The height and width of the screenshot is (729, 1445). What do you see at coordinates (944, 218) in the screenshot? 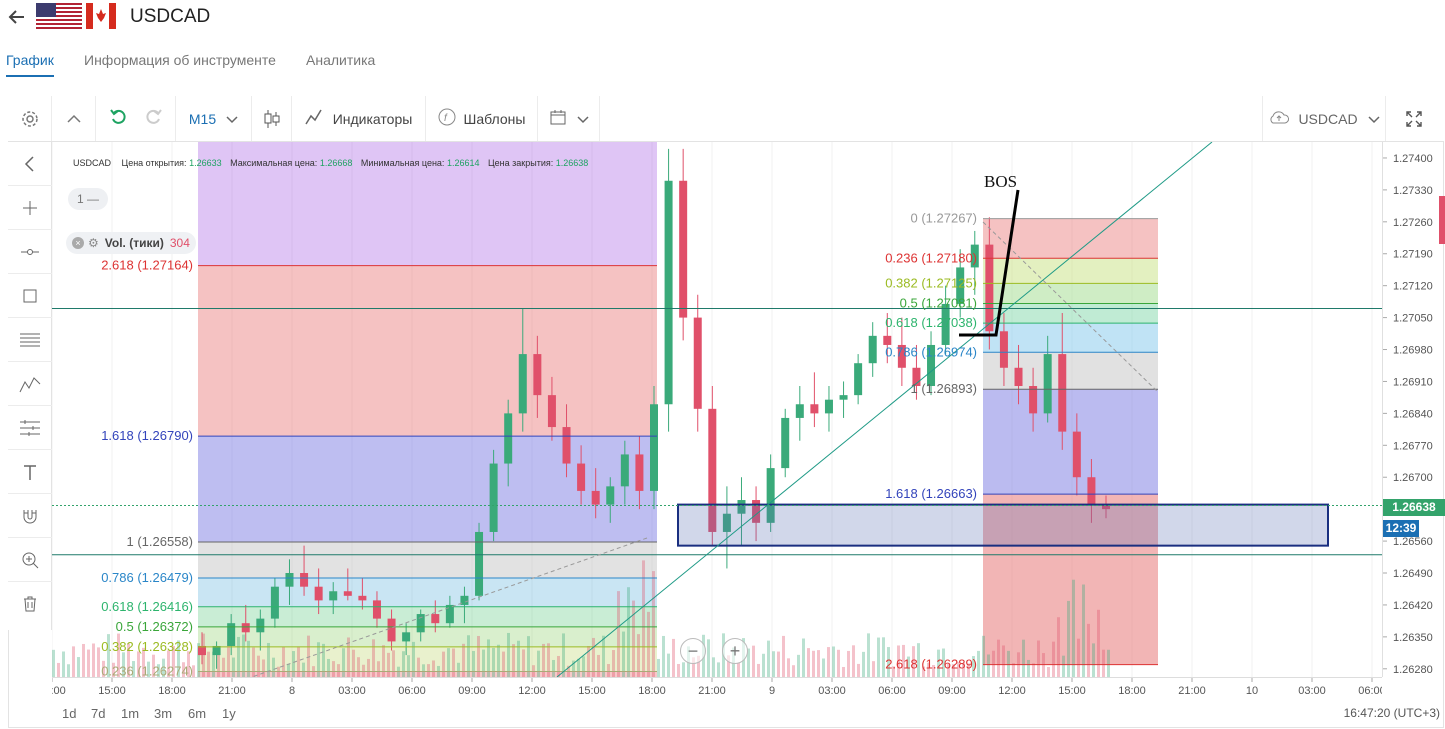
I see `fib-label-right: 0 (1.27267)` at bounding box center [944, 218].